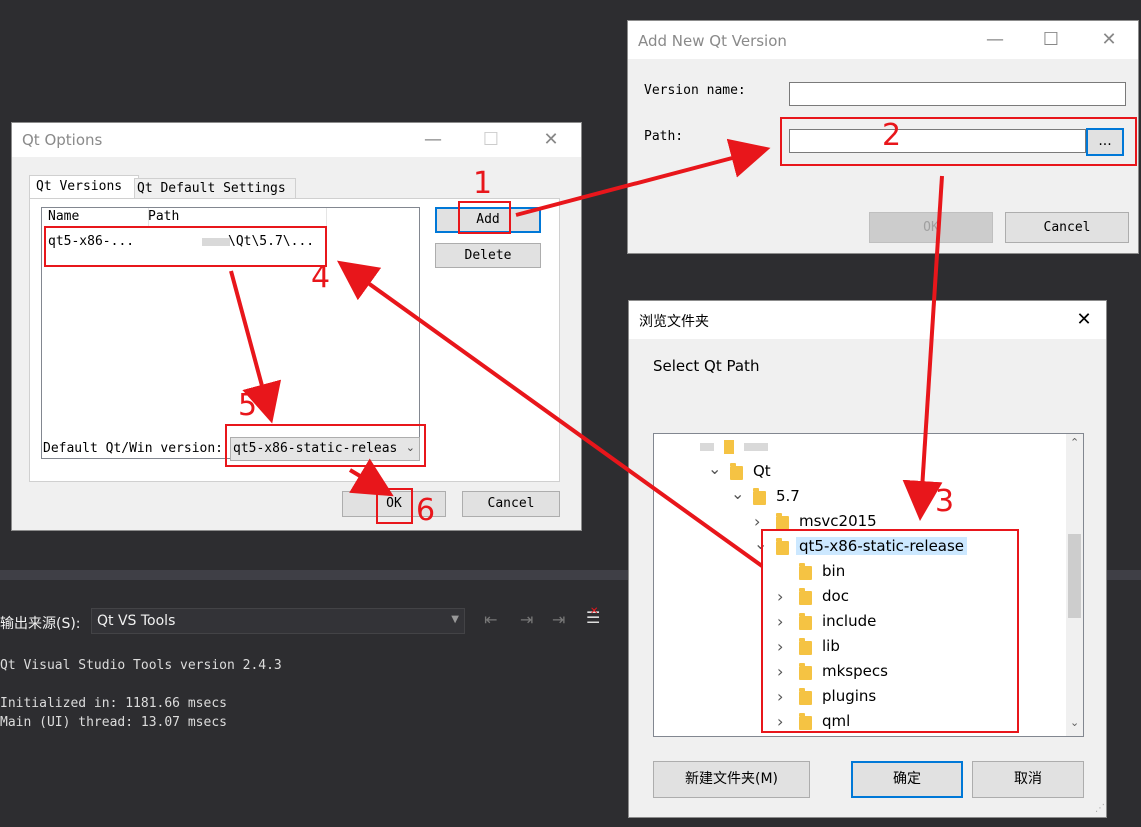 This screenshot has width=1141, height=827. Describe the element at coordinates (861, 496) in the screenshot. I see `tree-item: ⌄ 5.7` at that location.